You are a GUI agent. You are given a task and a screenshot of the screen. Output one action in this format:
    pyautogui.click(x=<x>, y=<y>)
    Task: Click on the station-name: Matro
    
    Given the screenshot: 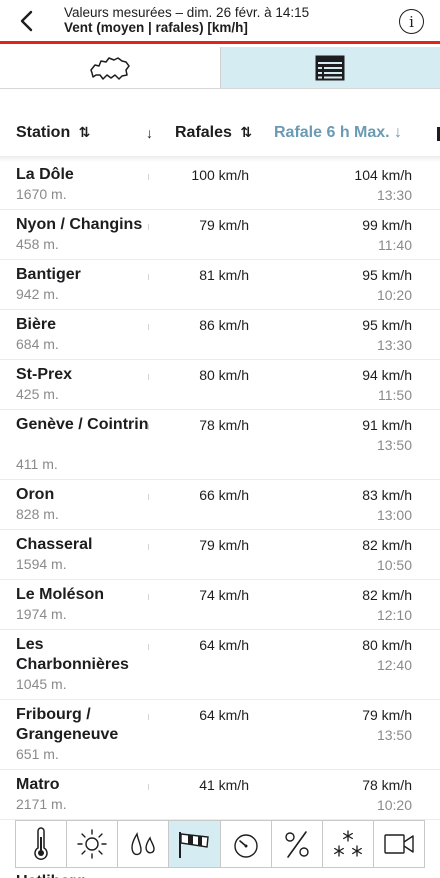 What is the action you would take?
    pyautogui.click(x=38, y=784)
    